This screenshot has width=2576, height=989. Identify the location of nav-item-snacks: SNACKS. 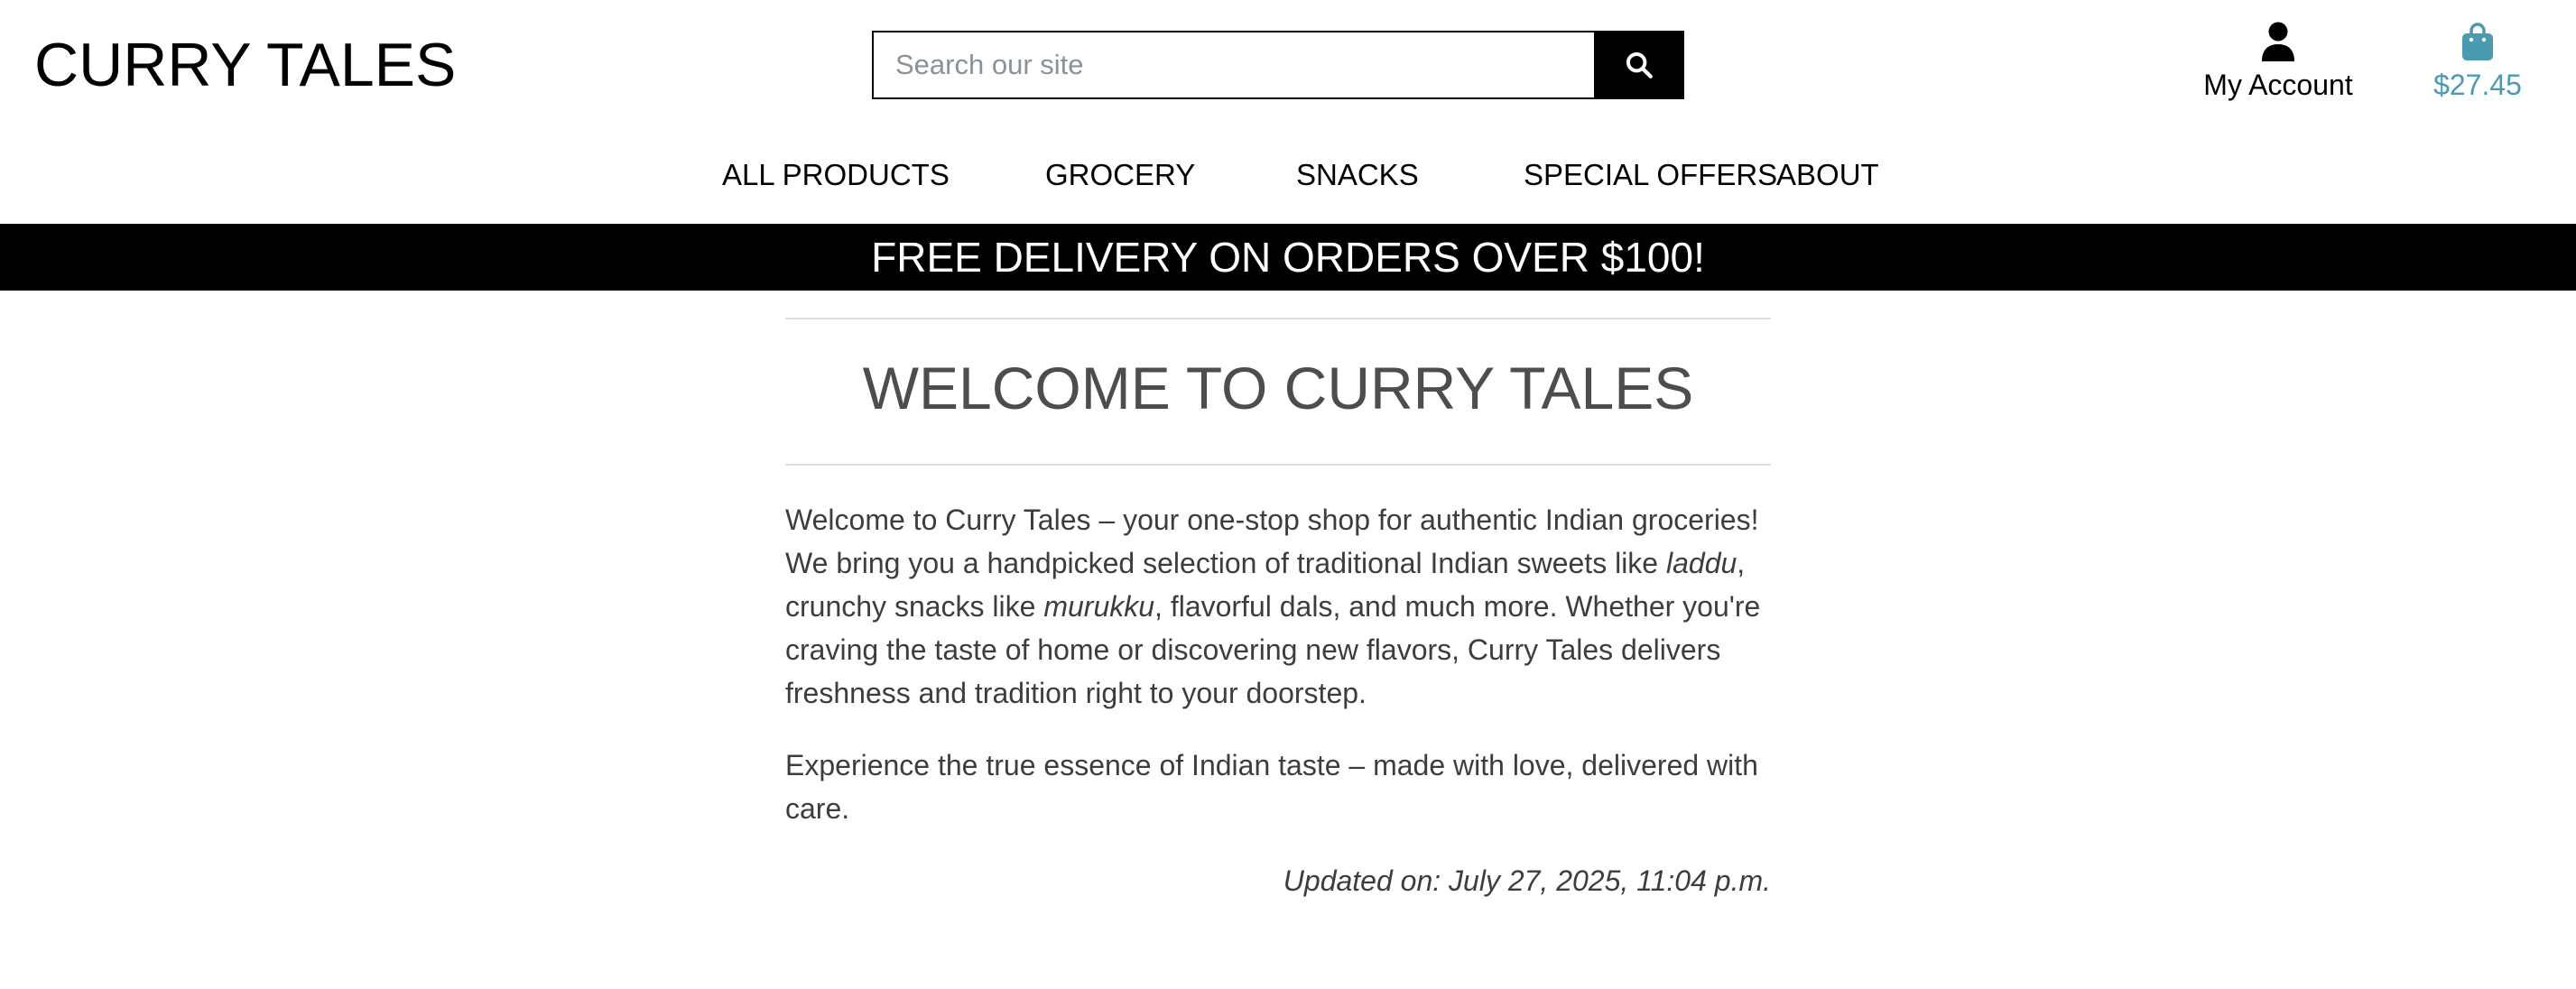
(1358, 175).